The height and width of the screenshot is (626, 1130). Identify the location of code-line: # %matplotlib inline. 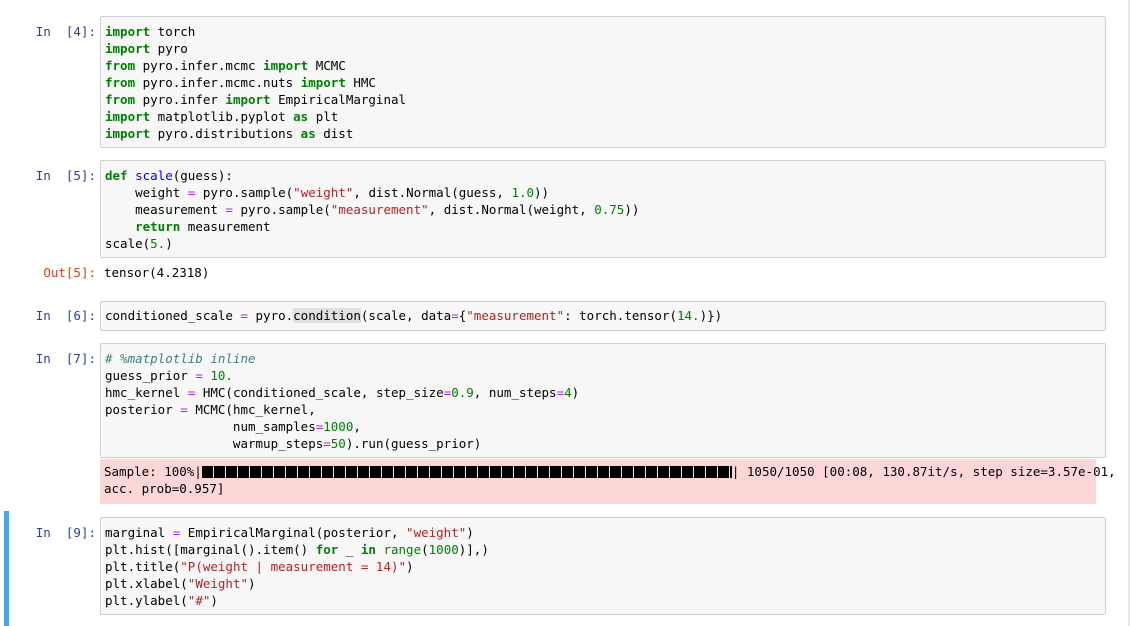
(180, 358).